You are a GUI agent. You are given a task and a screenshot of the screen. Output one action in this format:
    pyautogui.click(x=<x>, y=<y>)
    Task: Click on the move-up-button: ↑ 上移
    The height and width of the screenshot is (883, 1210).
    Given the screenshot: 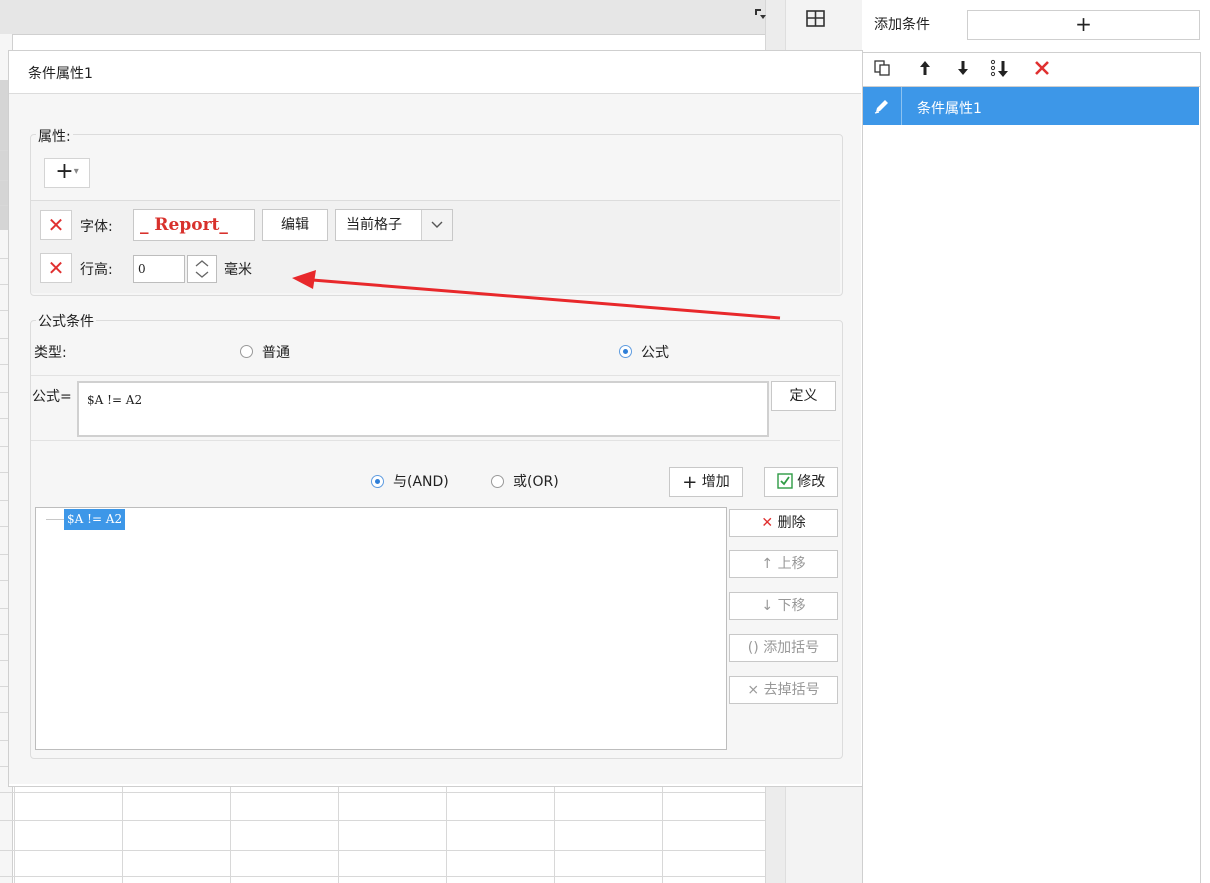 What is the action you would take?
    pyautogui.click(x=783, y=564)
    